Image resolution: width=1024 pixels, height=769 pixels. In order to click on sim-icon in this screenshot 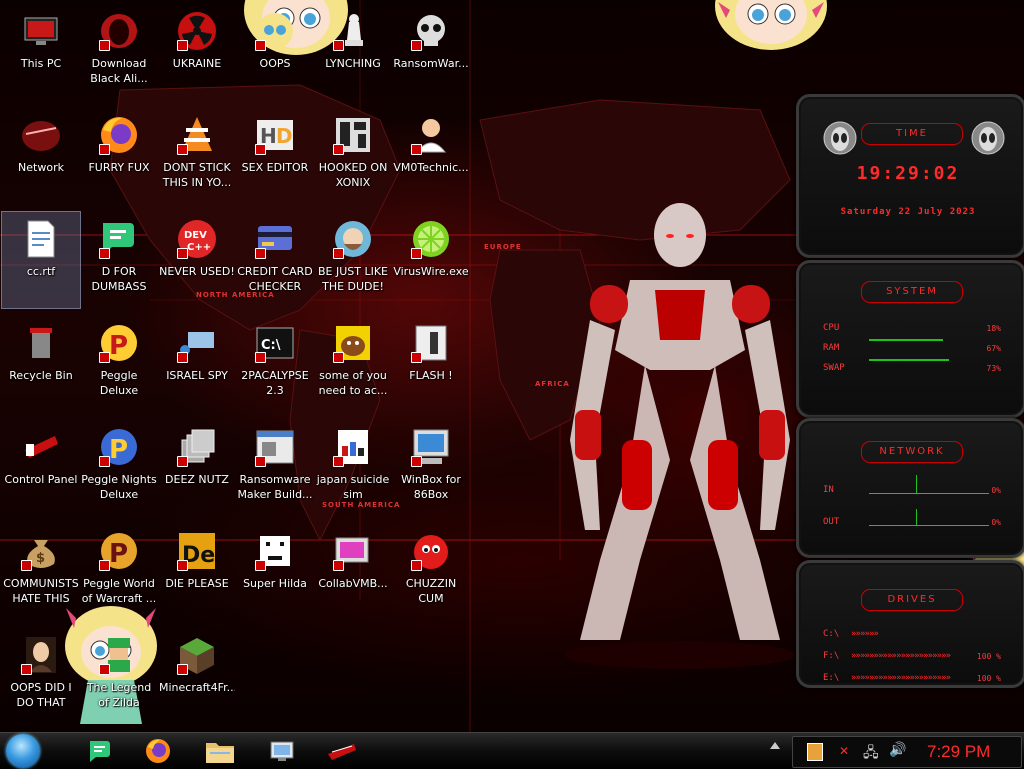, I will do `click(353, 447)`.